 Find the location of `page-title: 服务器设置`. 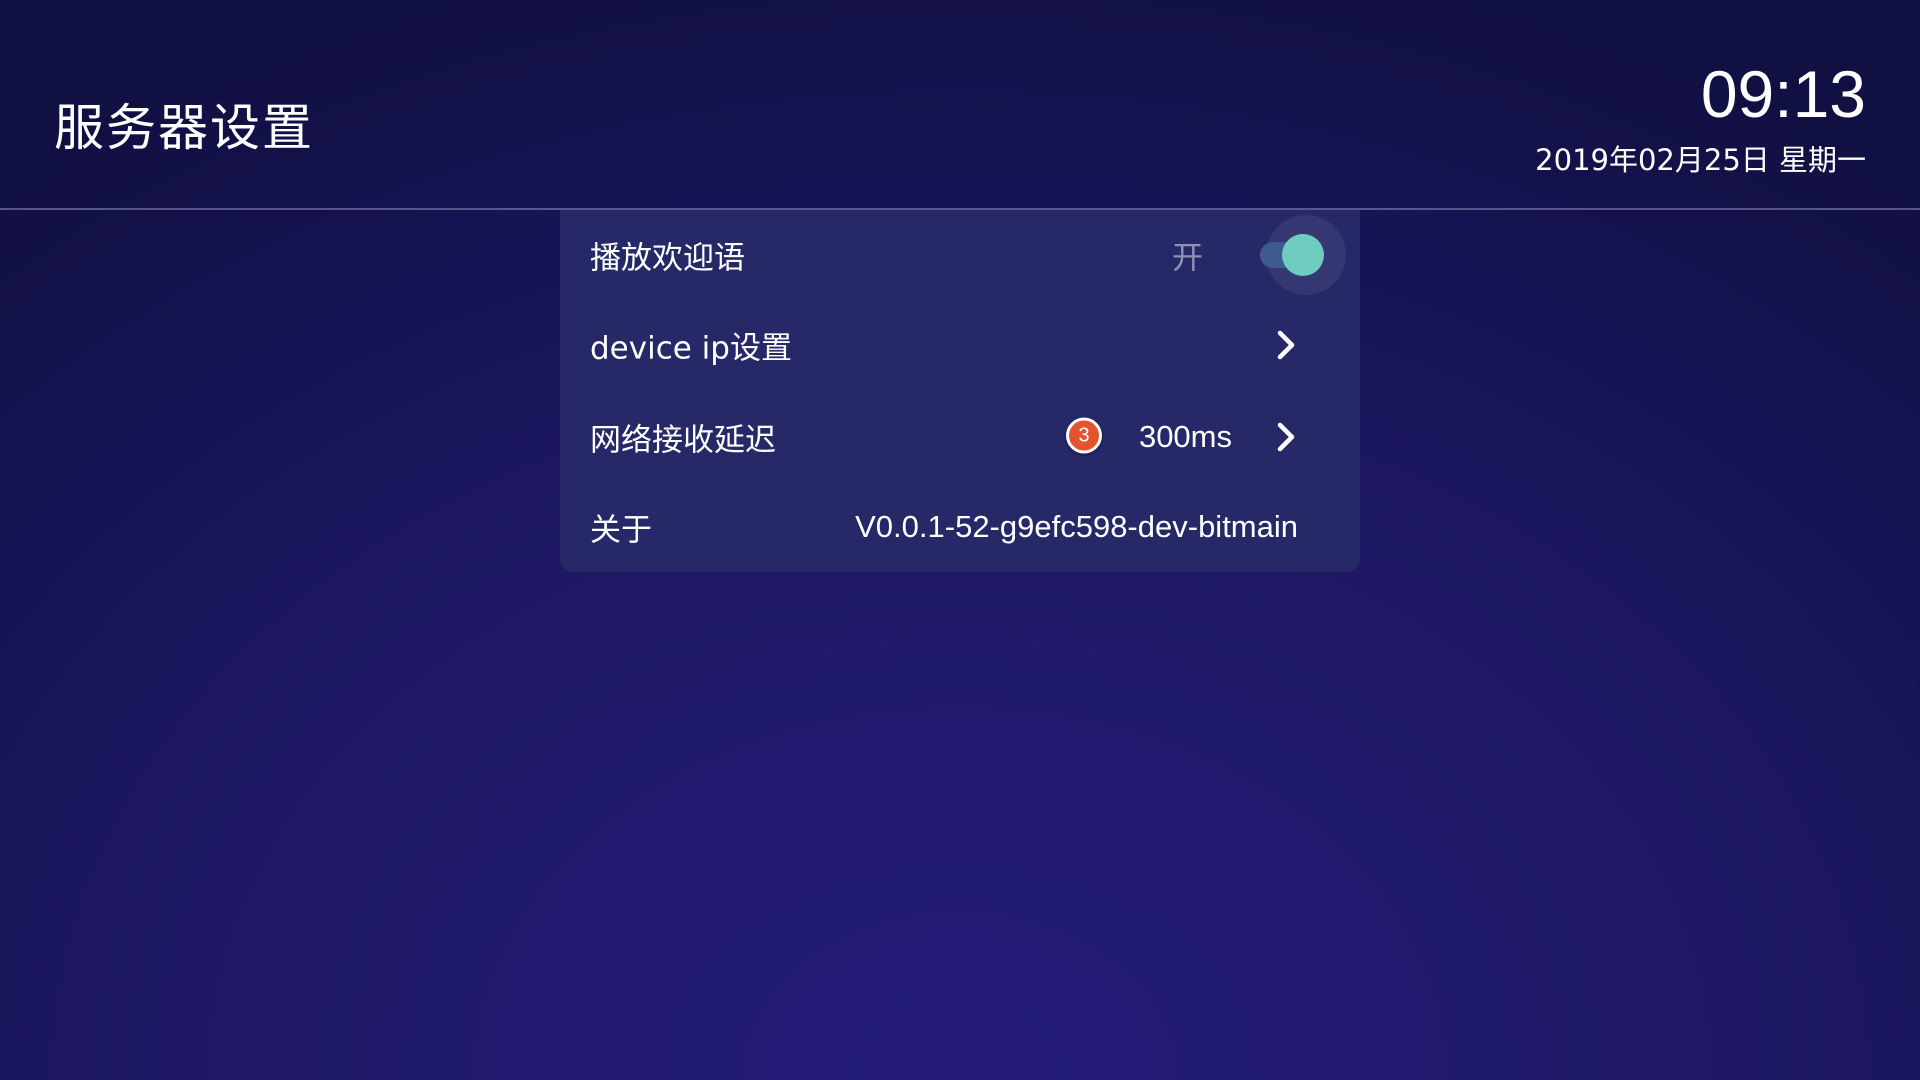

page-title: 服务器设置 is located at coordinates (184, 128).